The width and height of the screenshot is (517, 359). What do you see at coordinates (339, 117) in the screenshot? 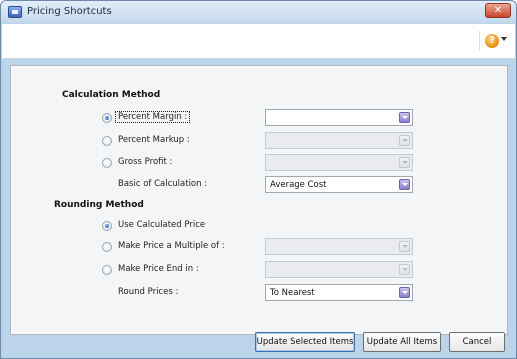
I see `percent-margin-combo` at bounding box center [339, 117].